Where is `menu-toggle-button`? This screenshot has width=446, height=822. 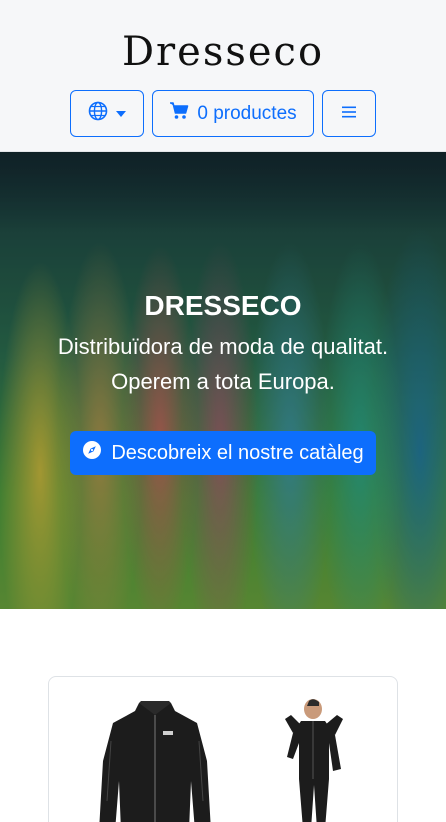 menu-toggle-button is located at coordinates (349, 113).